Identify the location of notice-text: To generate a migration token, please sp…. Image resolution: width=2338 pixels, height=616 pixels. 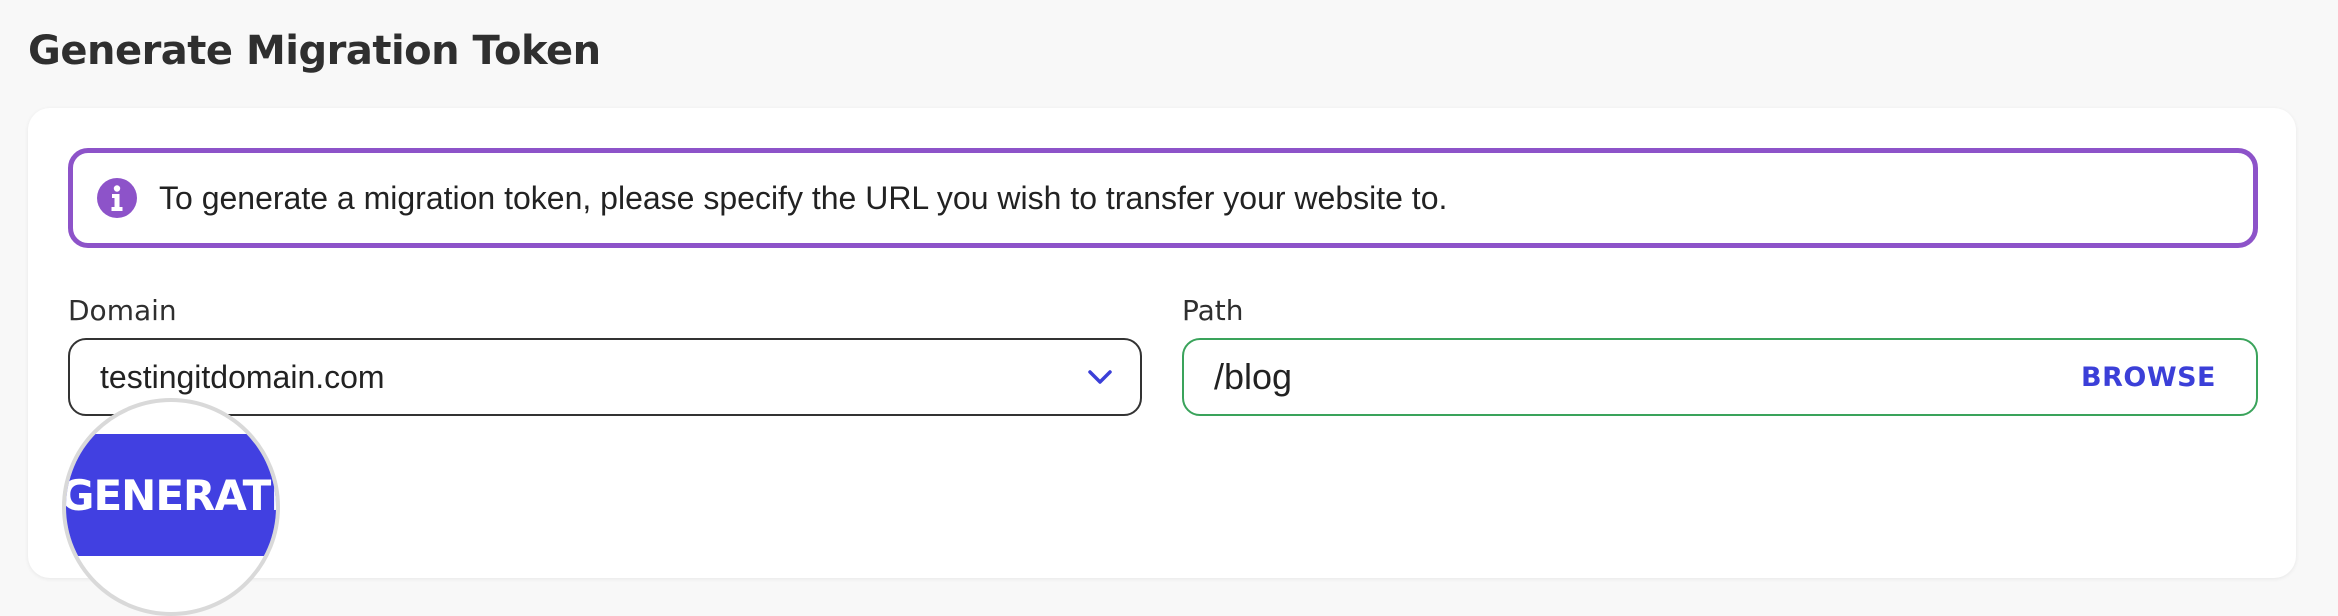
(803, 197).